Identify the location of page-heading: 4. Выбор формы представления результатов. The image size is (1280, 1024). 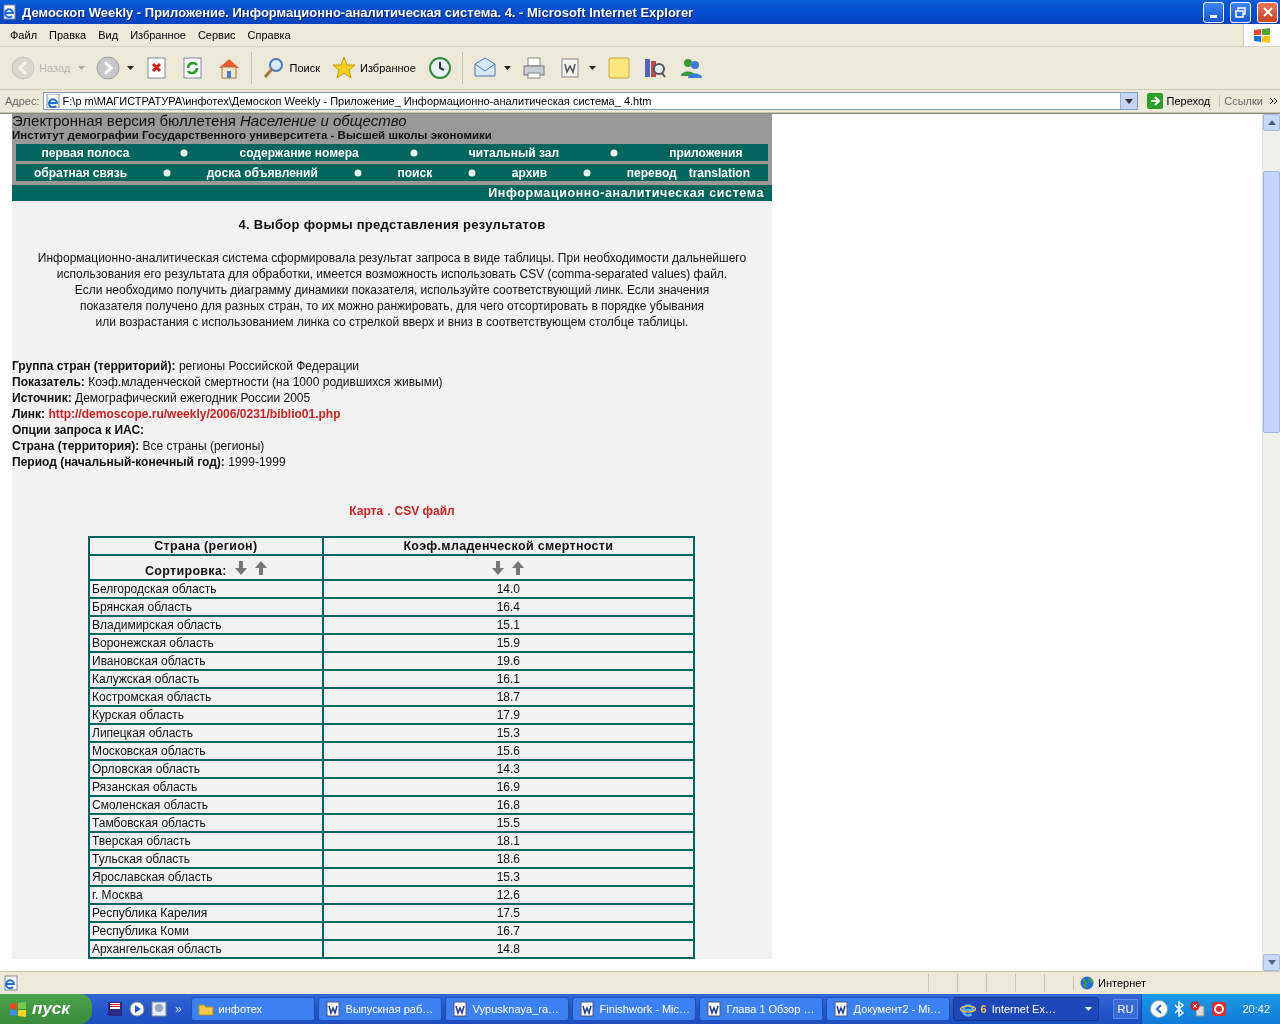
(392, 224).